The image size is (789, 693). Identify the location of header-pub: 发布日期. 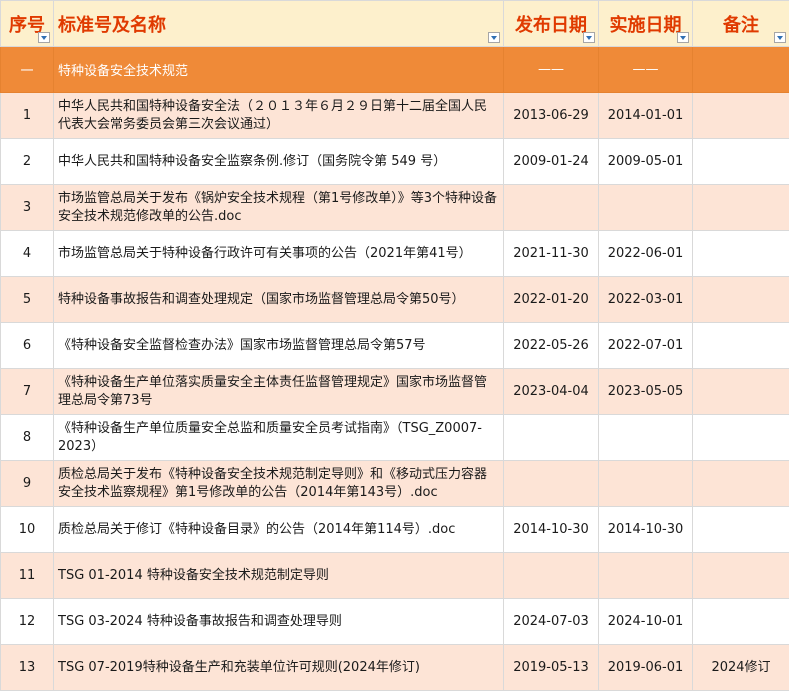
(551, 23).